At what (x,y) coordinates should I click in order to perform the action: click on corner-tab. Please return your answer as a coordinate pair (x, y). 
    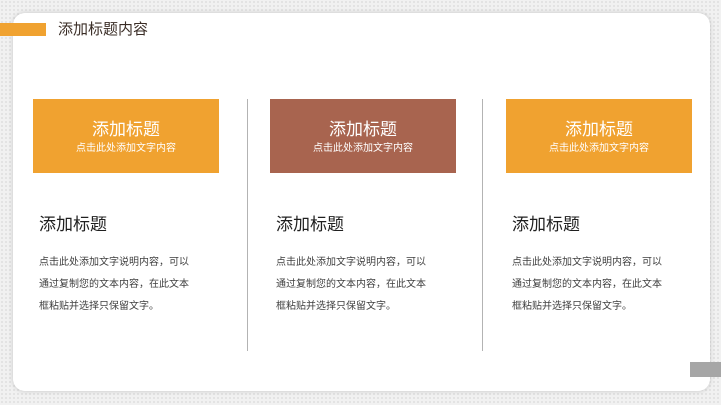
    Looking at the image, I should click on (705, 369).